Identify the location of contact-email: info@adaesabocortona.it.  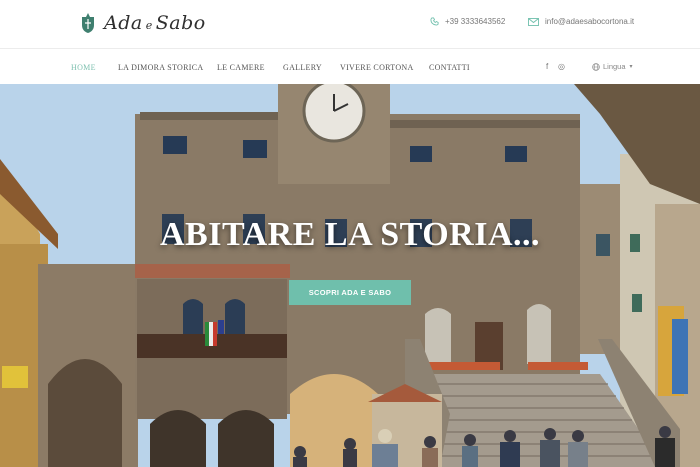
(581, 21).